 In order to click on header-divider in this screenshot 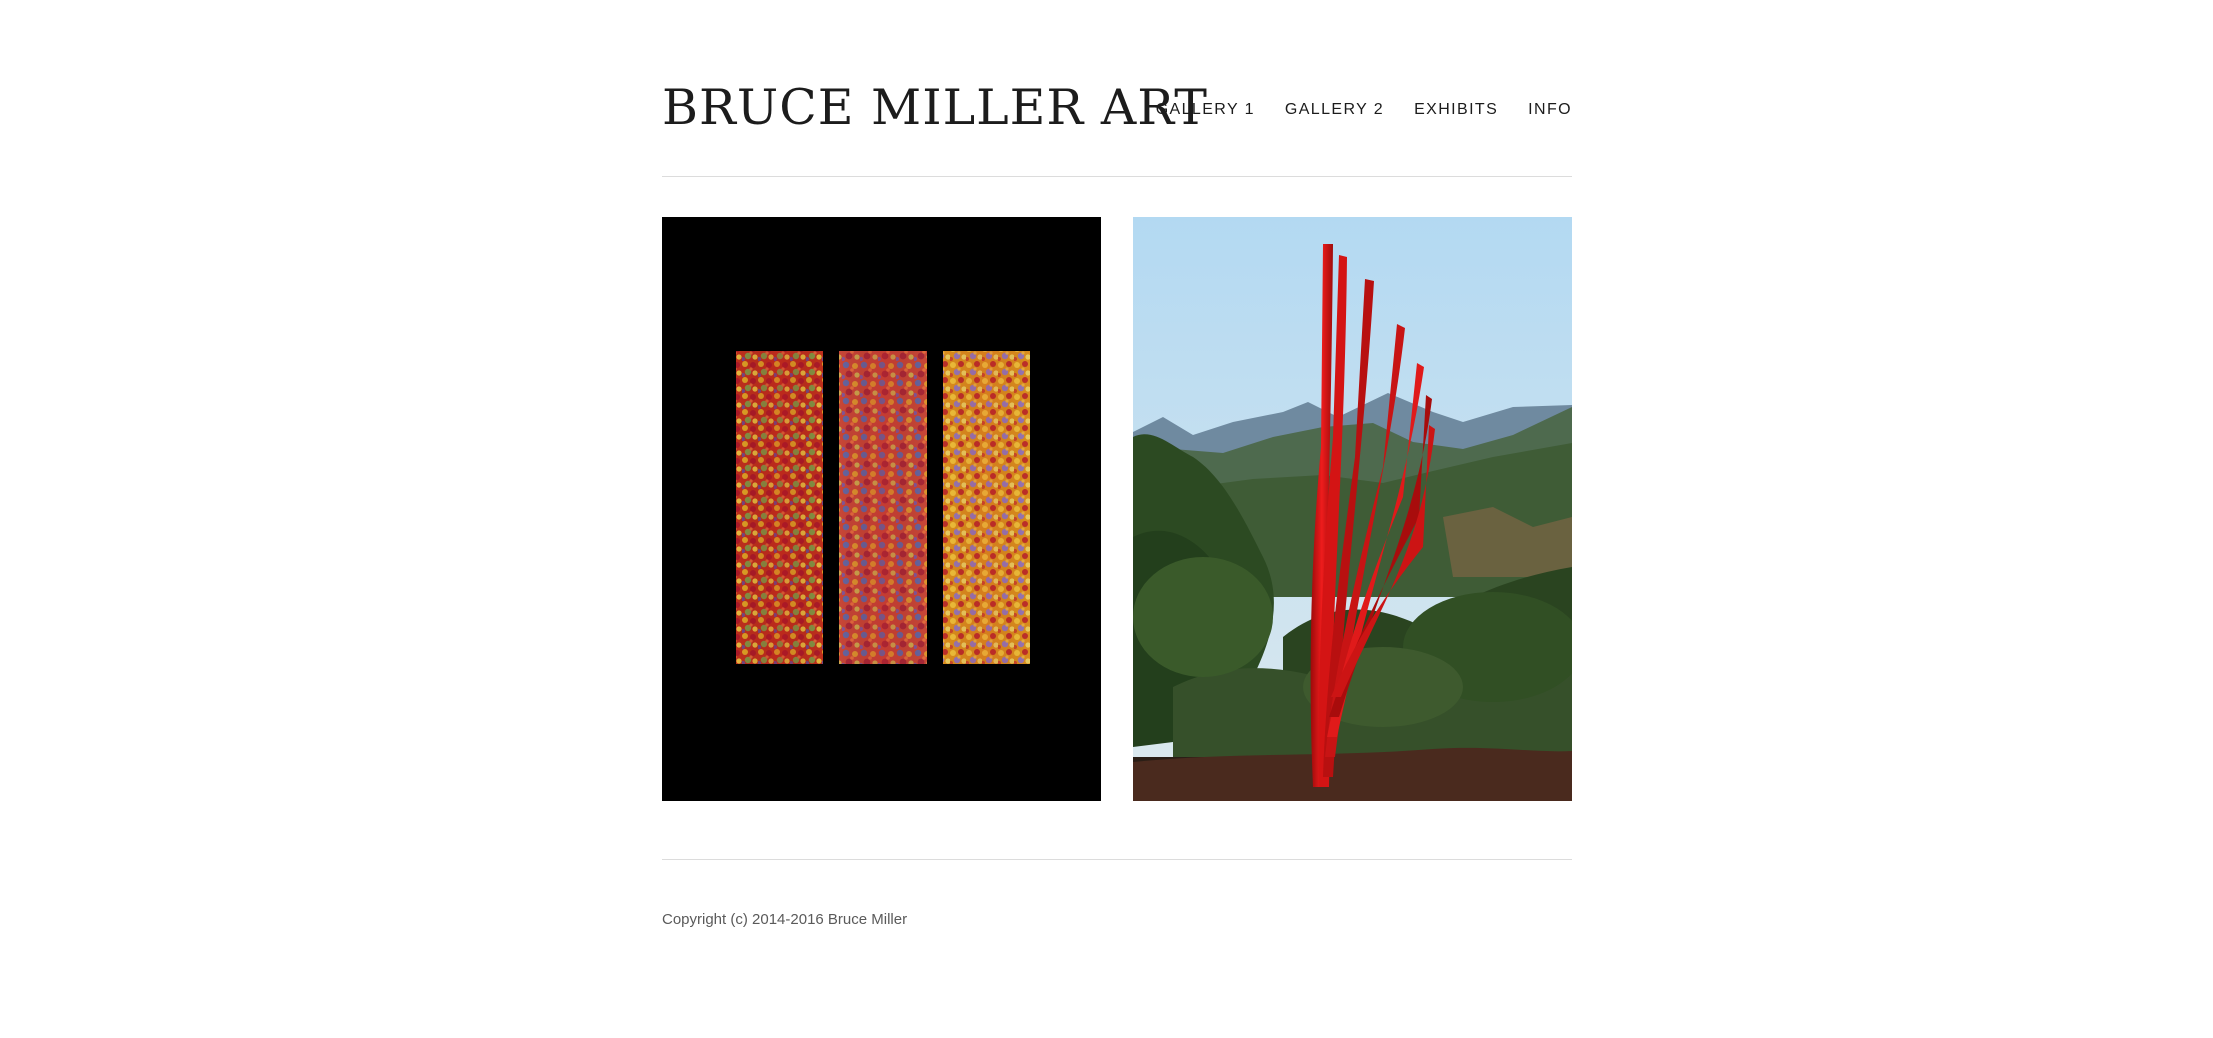, I will do `click(1117, 176)`.